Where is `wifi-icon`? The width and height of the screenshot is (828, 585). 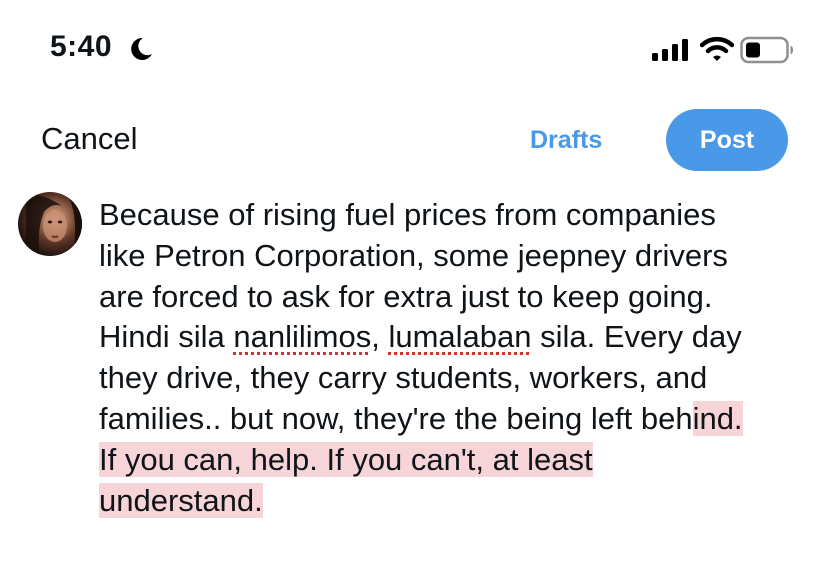
wifi-icon is located at coordinates (717, 48).